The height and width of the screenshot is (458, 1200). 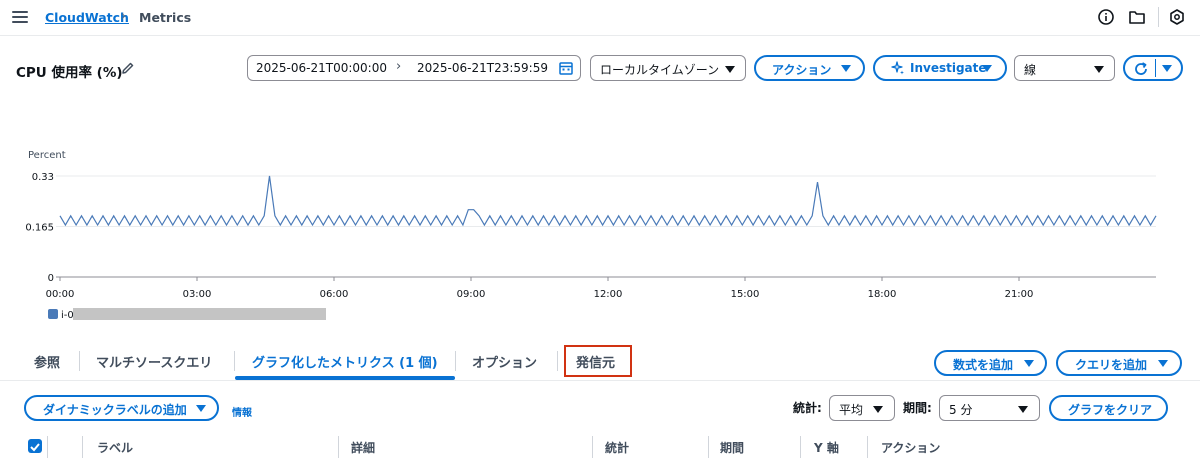 I want to click on tab-graphed-metrics: グラフ化したメトリクス (1 個), so click(x=345, y=361).